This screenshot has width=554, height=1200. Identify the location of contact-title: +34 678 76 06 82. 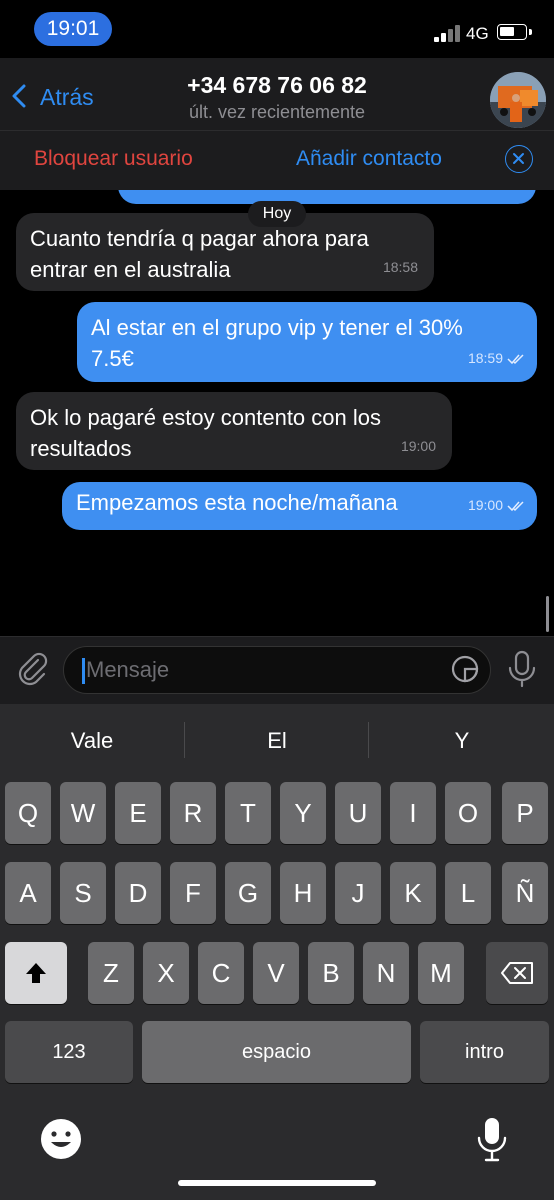
(277, 85).